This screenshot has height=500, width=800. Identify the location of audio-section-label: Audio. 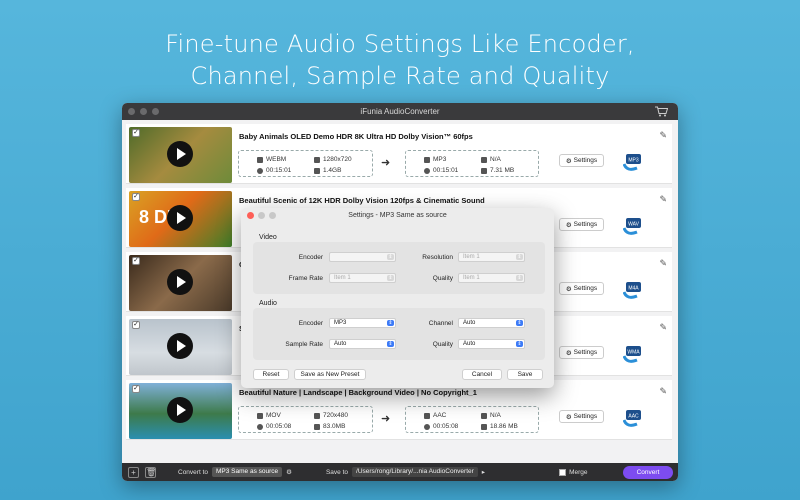
(268, 303).